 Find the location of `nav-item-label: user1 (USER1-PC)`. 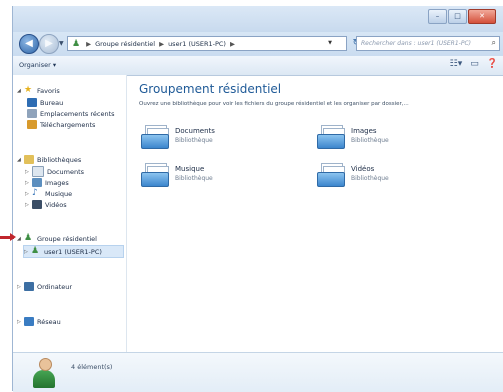

nav-item-label: user1 (USER1-PC) is located at coordinates (73, 251).